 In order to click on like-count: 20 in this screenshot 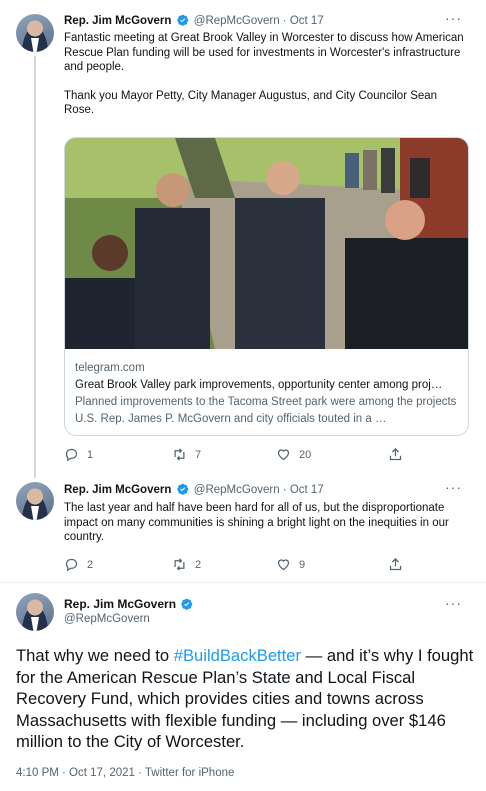, I will do `click(305, 454)`.